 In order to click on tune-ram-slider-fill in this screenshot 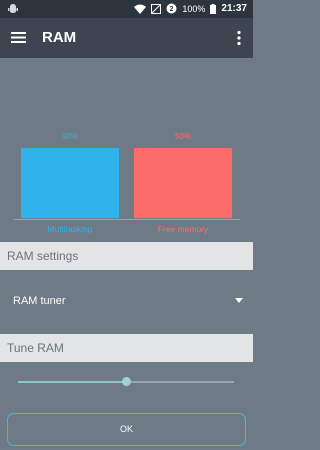, I will do `click(72, 382)`.